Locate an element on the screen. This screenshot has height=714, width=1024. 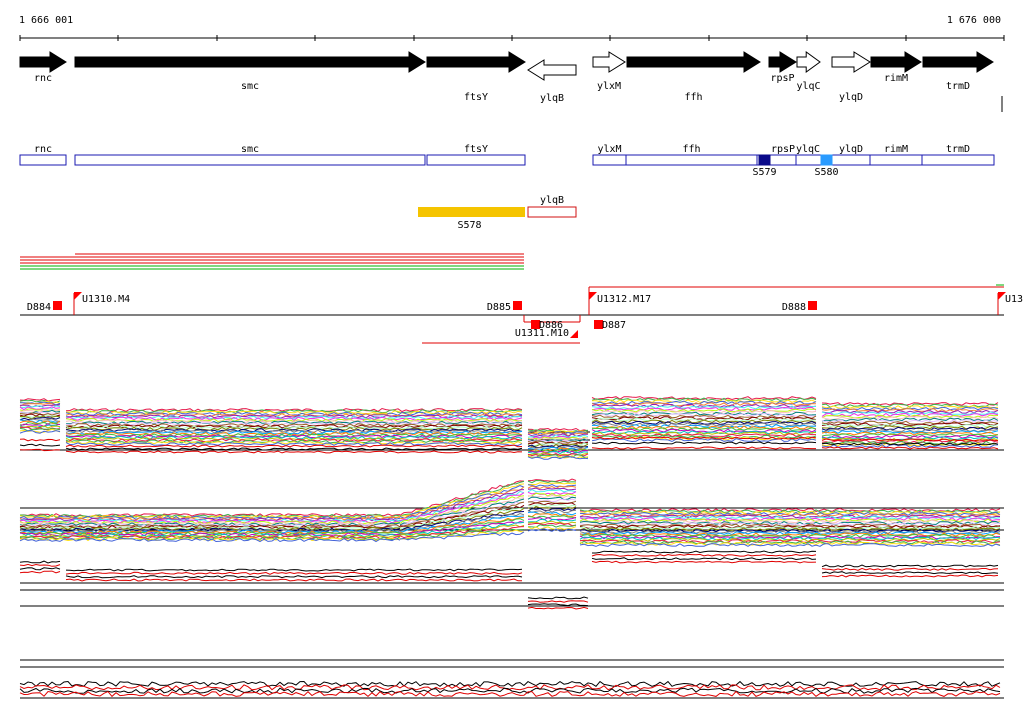
feature-label: rpsP is located at coordinates (783, 149).